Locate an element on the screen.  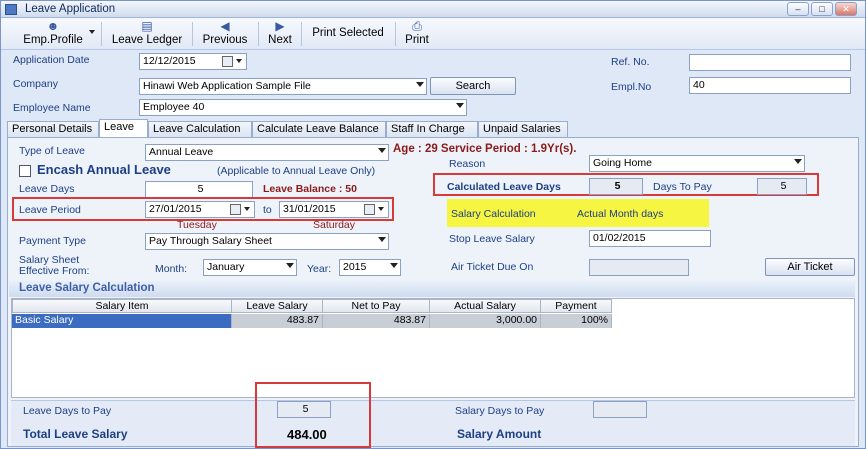
tab-personal-details: Personal Details is located at coordinates (53, 129).